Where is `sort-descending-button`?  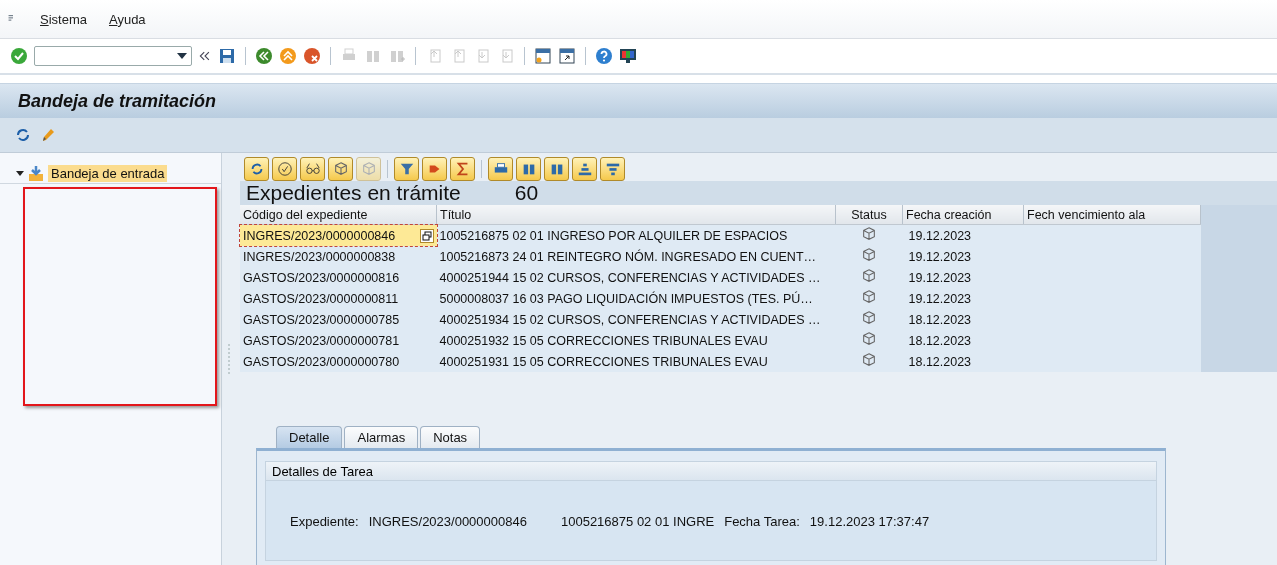 sort-descending-button is located at coordinates (612, 169).